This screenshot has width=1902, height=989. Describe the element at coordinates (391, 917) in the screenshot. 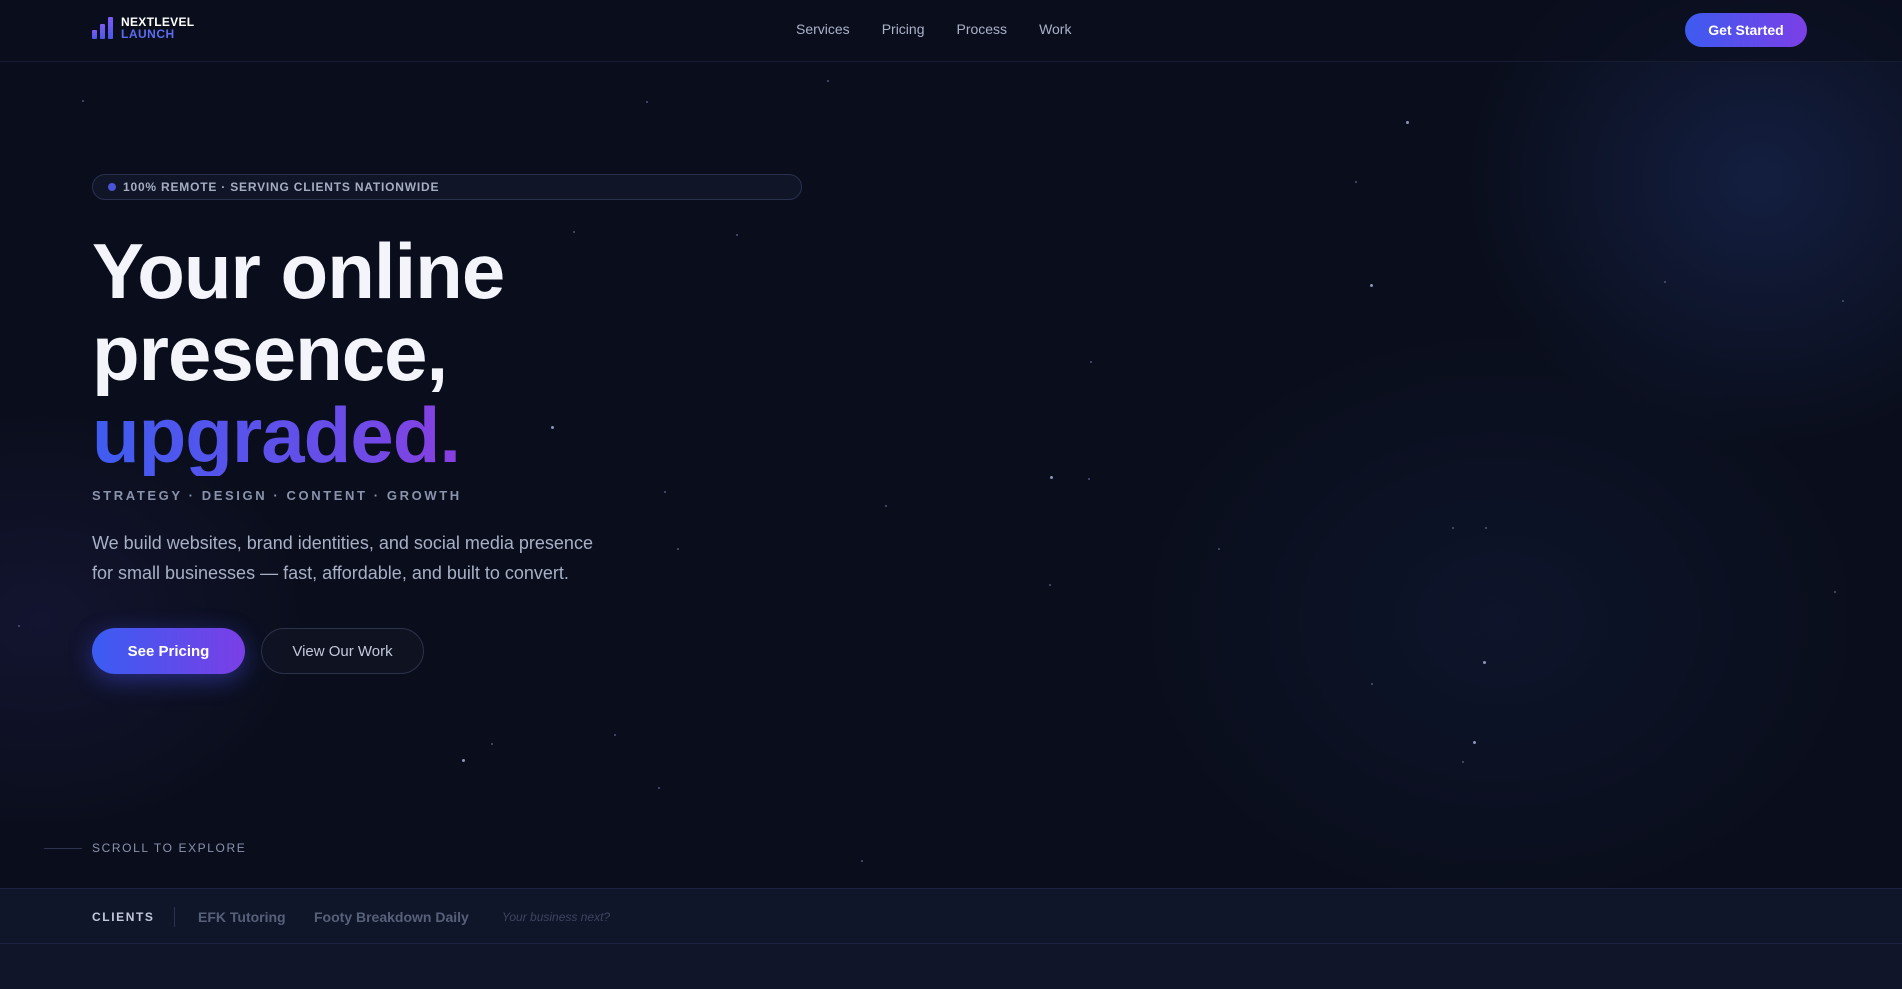

I see `client-footy-breakdown-daily: Footy Breakdown Daily` at that location.